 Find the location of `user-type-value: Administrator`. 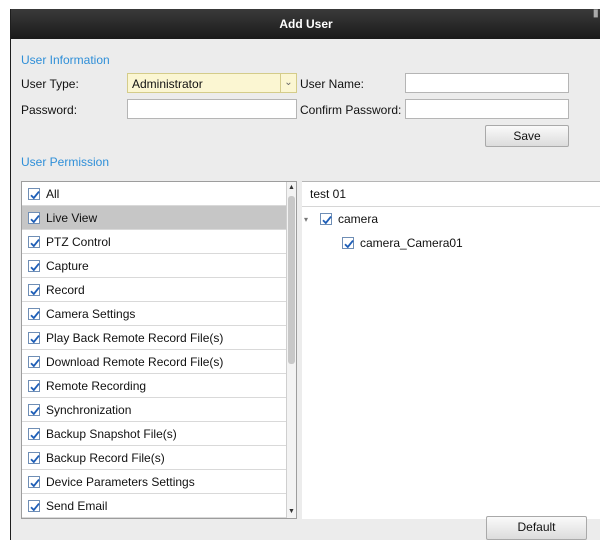

user-type-value: Administrator is located at coordinates (167, 84).